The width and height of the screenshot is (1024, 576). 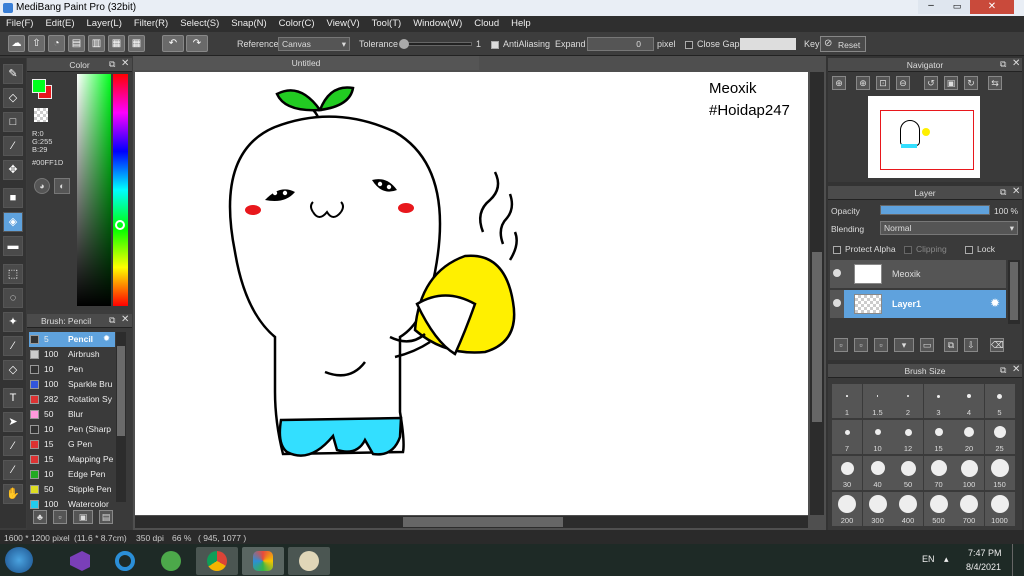 I want to click on zoom-out-icon: ⊖, so click(x=903, y=83).